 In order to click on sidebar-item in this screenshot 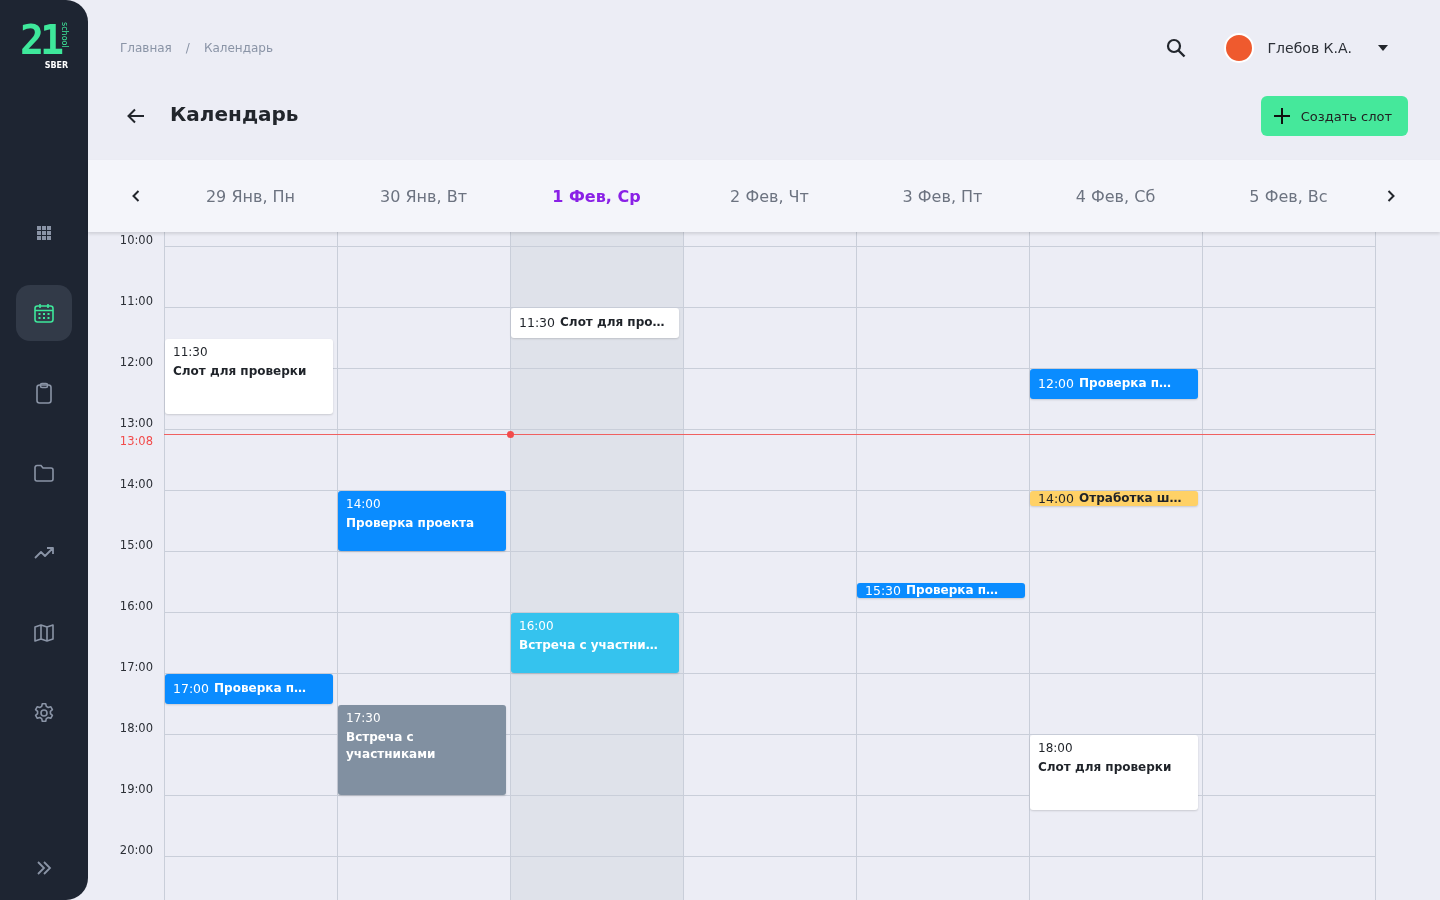, I will do `click(44, 313)`.